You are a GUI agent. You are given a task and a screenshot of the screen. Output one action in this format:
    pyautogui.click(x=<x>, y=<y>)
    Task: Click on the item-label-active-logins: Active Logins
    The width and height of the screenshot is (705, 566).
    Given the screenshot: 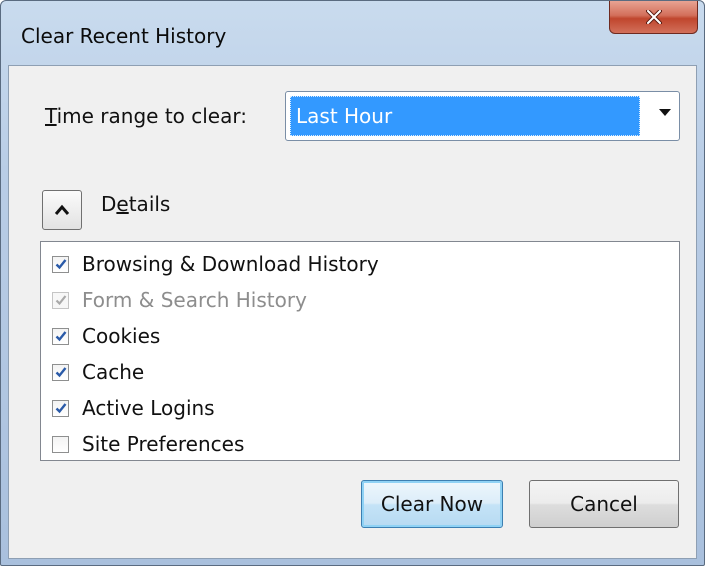 What is the action you would take?
    pyautogui.click(x=148, y=408)
    